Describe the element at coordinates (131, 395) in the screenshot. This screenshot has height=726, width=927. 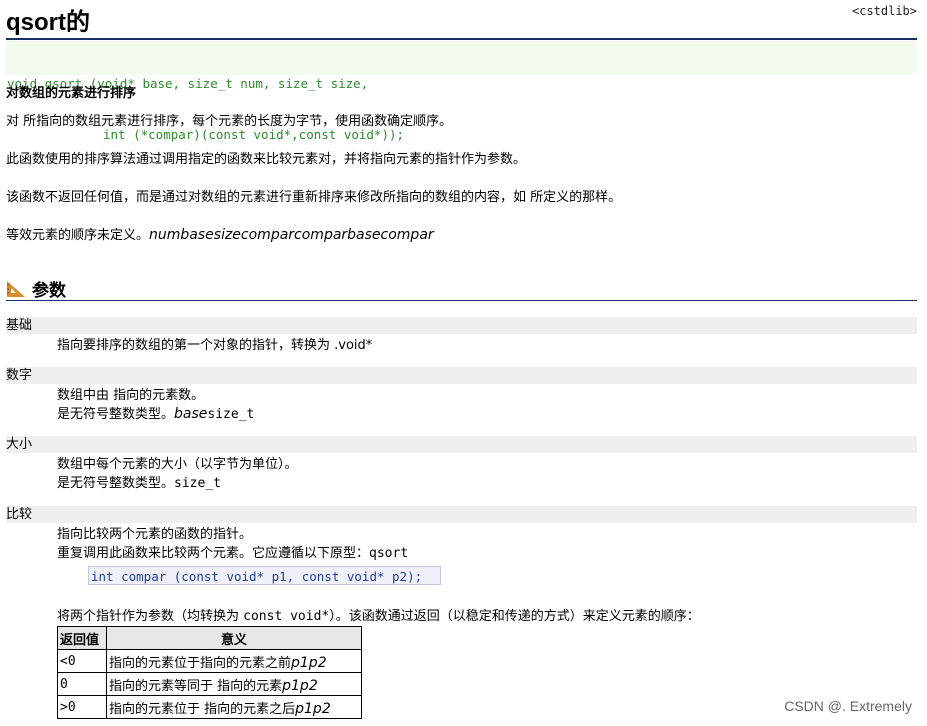
I see `param-num-line-1: 数组中由 指向的元素数。` at that location.